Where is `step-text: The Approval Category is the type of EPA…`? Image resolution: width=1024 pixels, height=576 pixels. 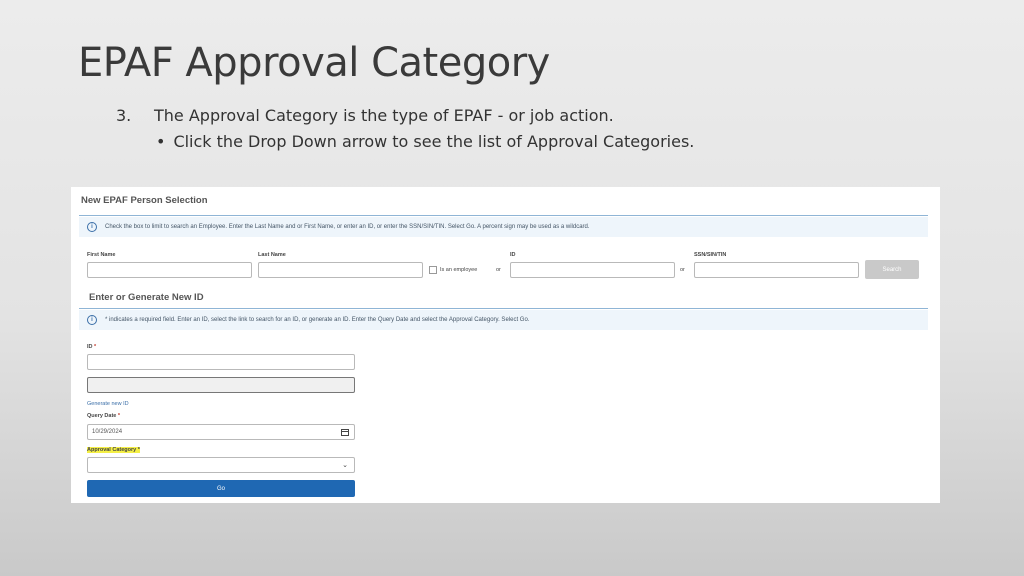
step-text: The Approval Category is the type of EPA… is located at coordinates (384, 115).